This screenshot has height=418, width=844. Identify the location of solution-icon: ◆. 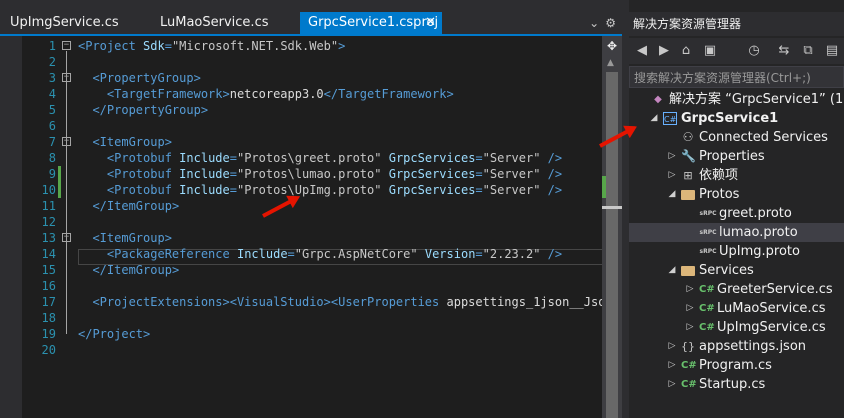
(658, 99).